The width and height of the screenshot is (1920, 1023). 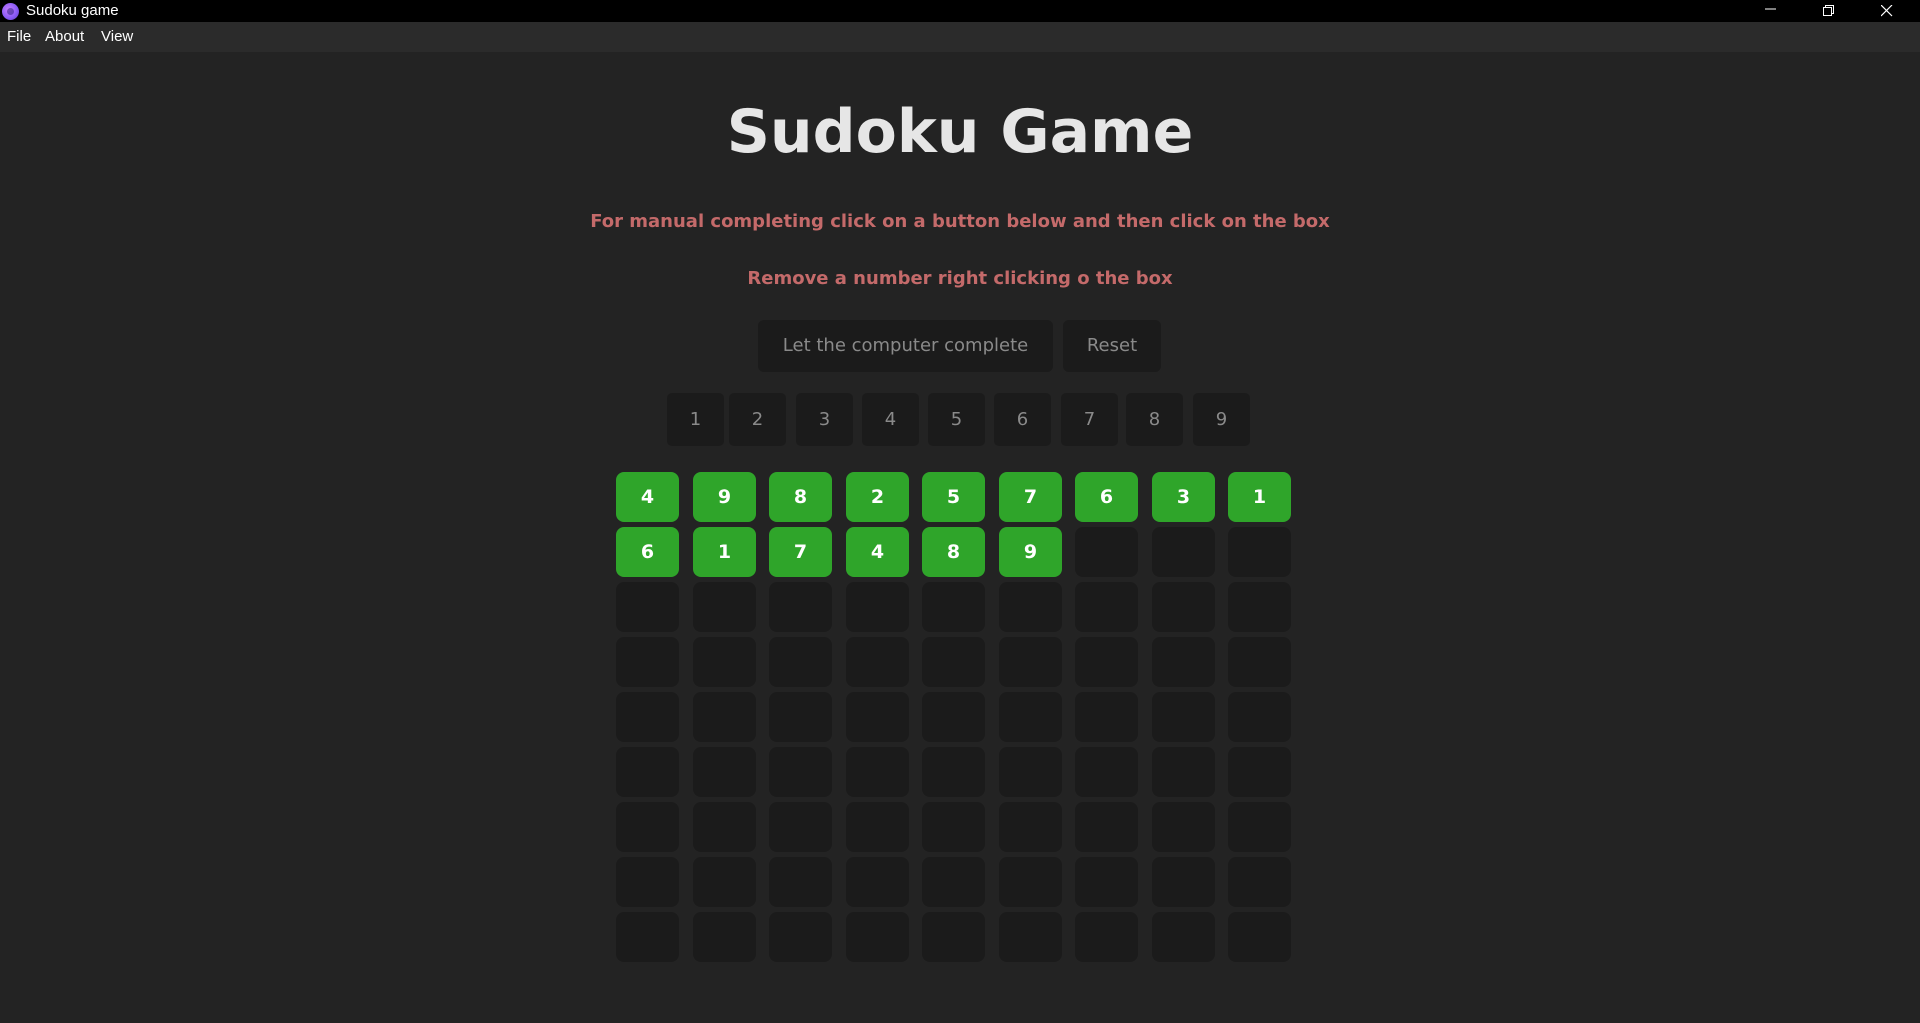 What do you see at coordinates (1829, 11) in the screenshot?
I see `restore-button` at bounding box center [1829, 11].